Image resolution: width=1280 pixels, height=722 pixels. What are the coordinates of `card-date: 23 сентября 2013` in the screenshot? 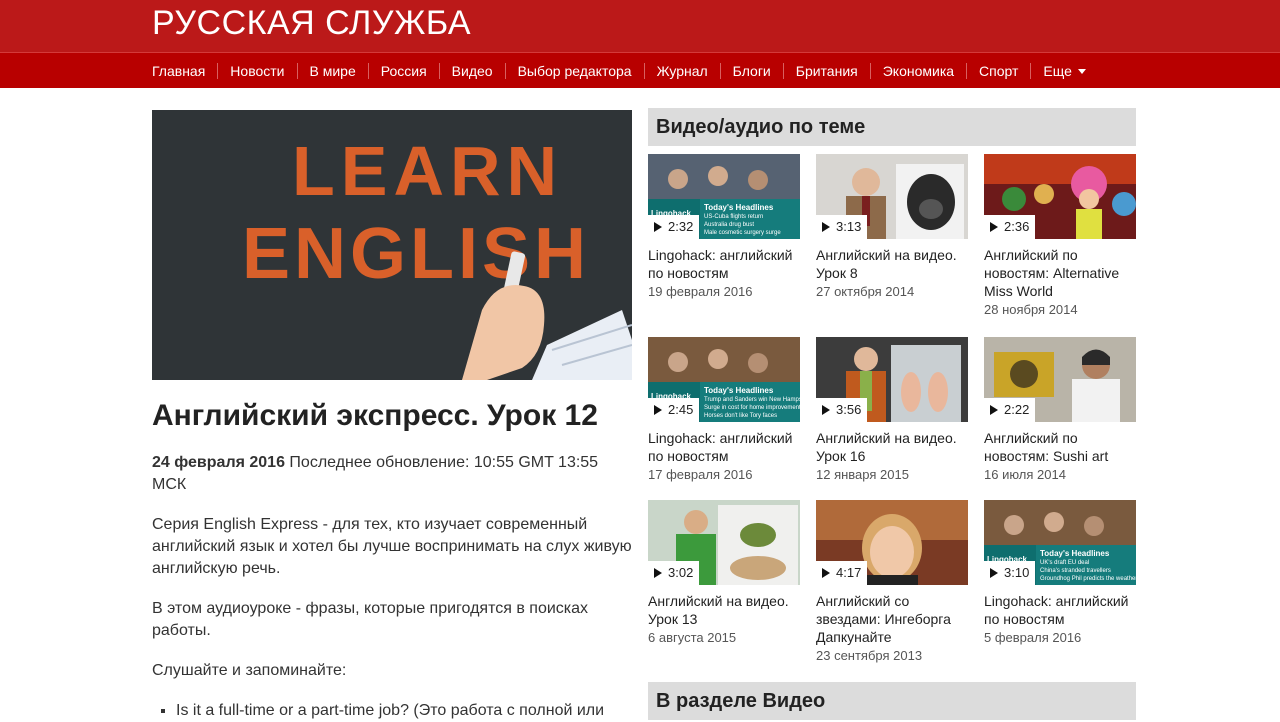 It's located at (869, 655).